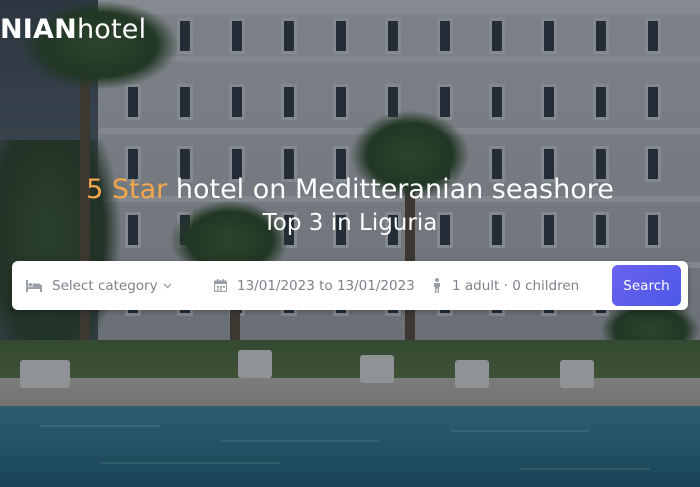  I want to click on brand-logo-bold: NIAN, so click(38, 29).